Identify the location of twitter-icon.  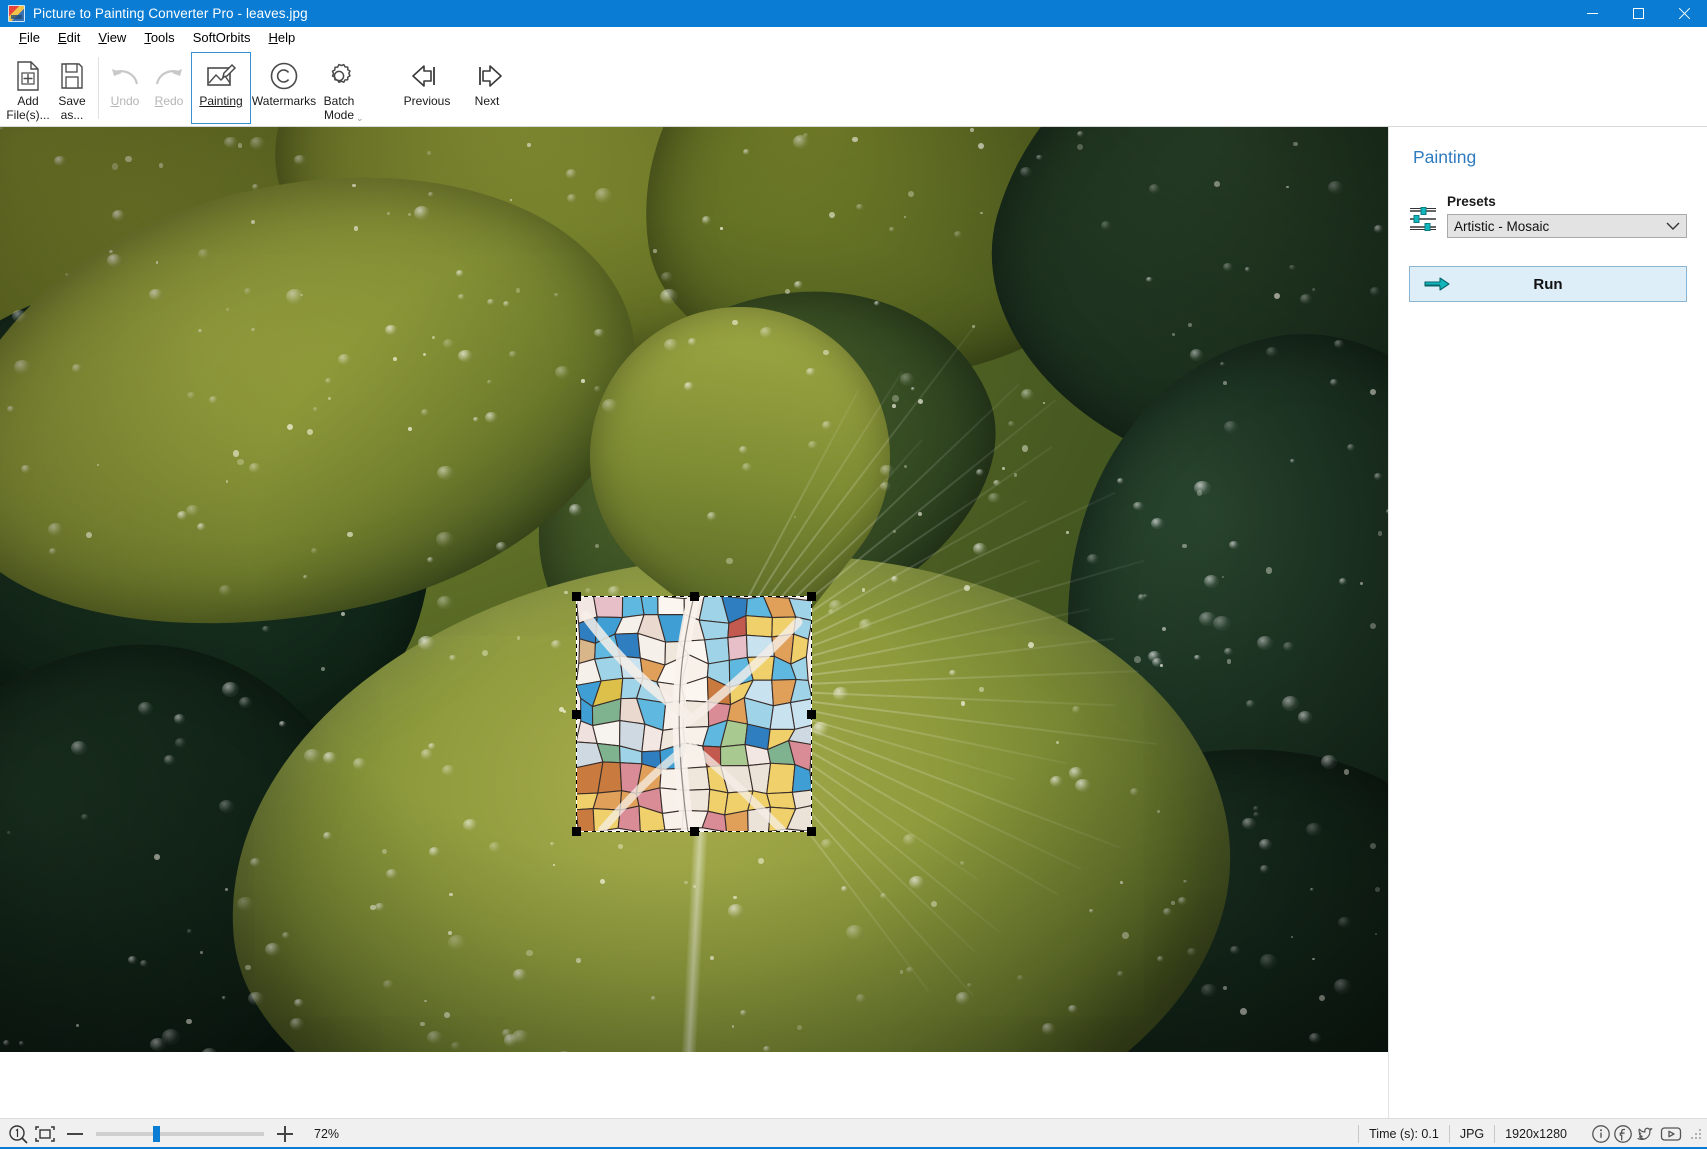
(1646, 1134).